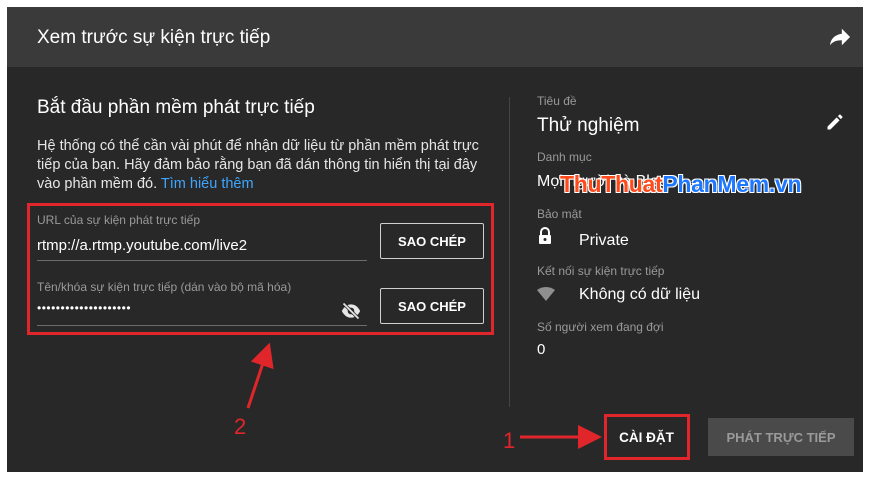 The image size is (870, 479). I want to click on annotation-arrows, so click(424, 395).